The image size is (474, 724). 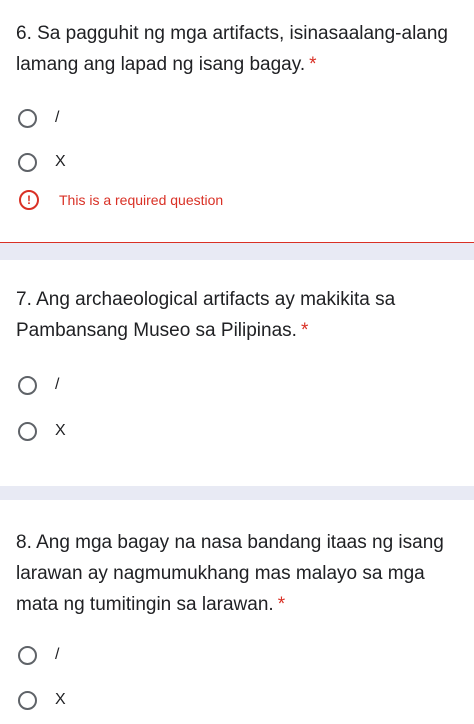 What do you see at coordinates (42, 700) in the screenshot?
I see `radio-option-8-x: X` at bounding box center [42, 700].